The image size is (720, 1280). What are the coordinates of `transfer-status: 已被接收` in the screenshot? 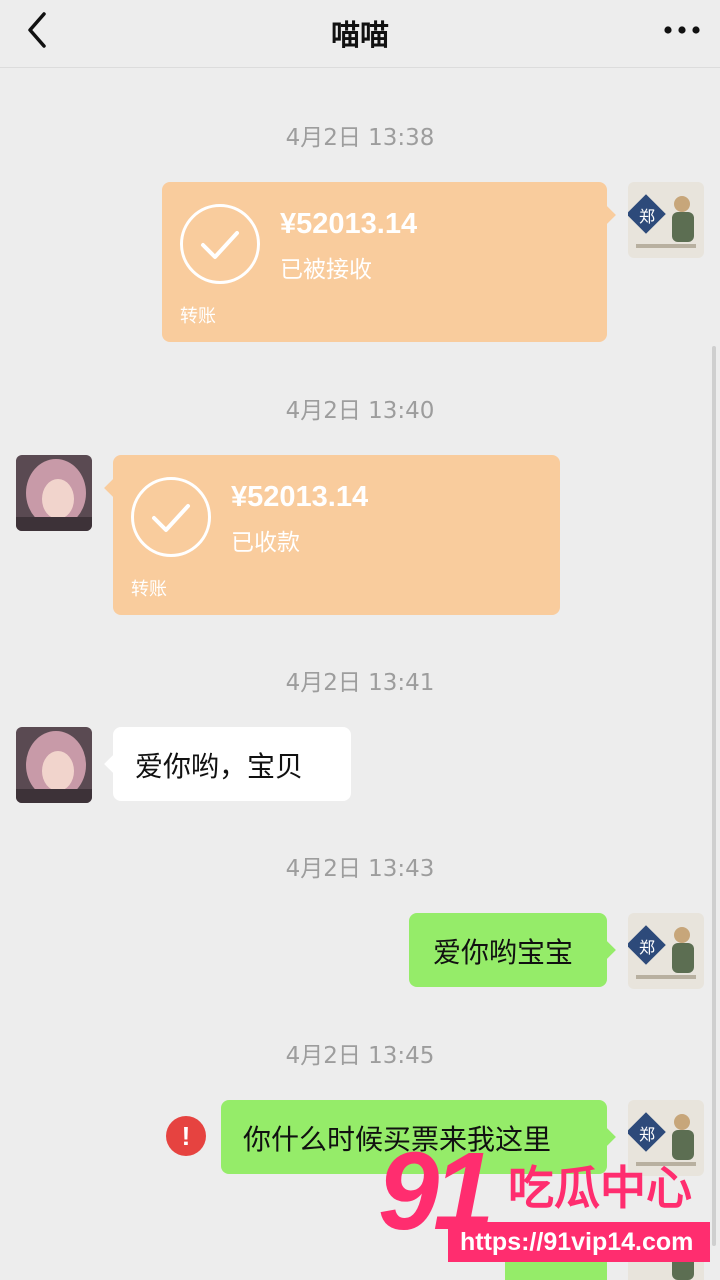 It's located at (326, 270).